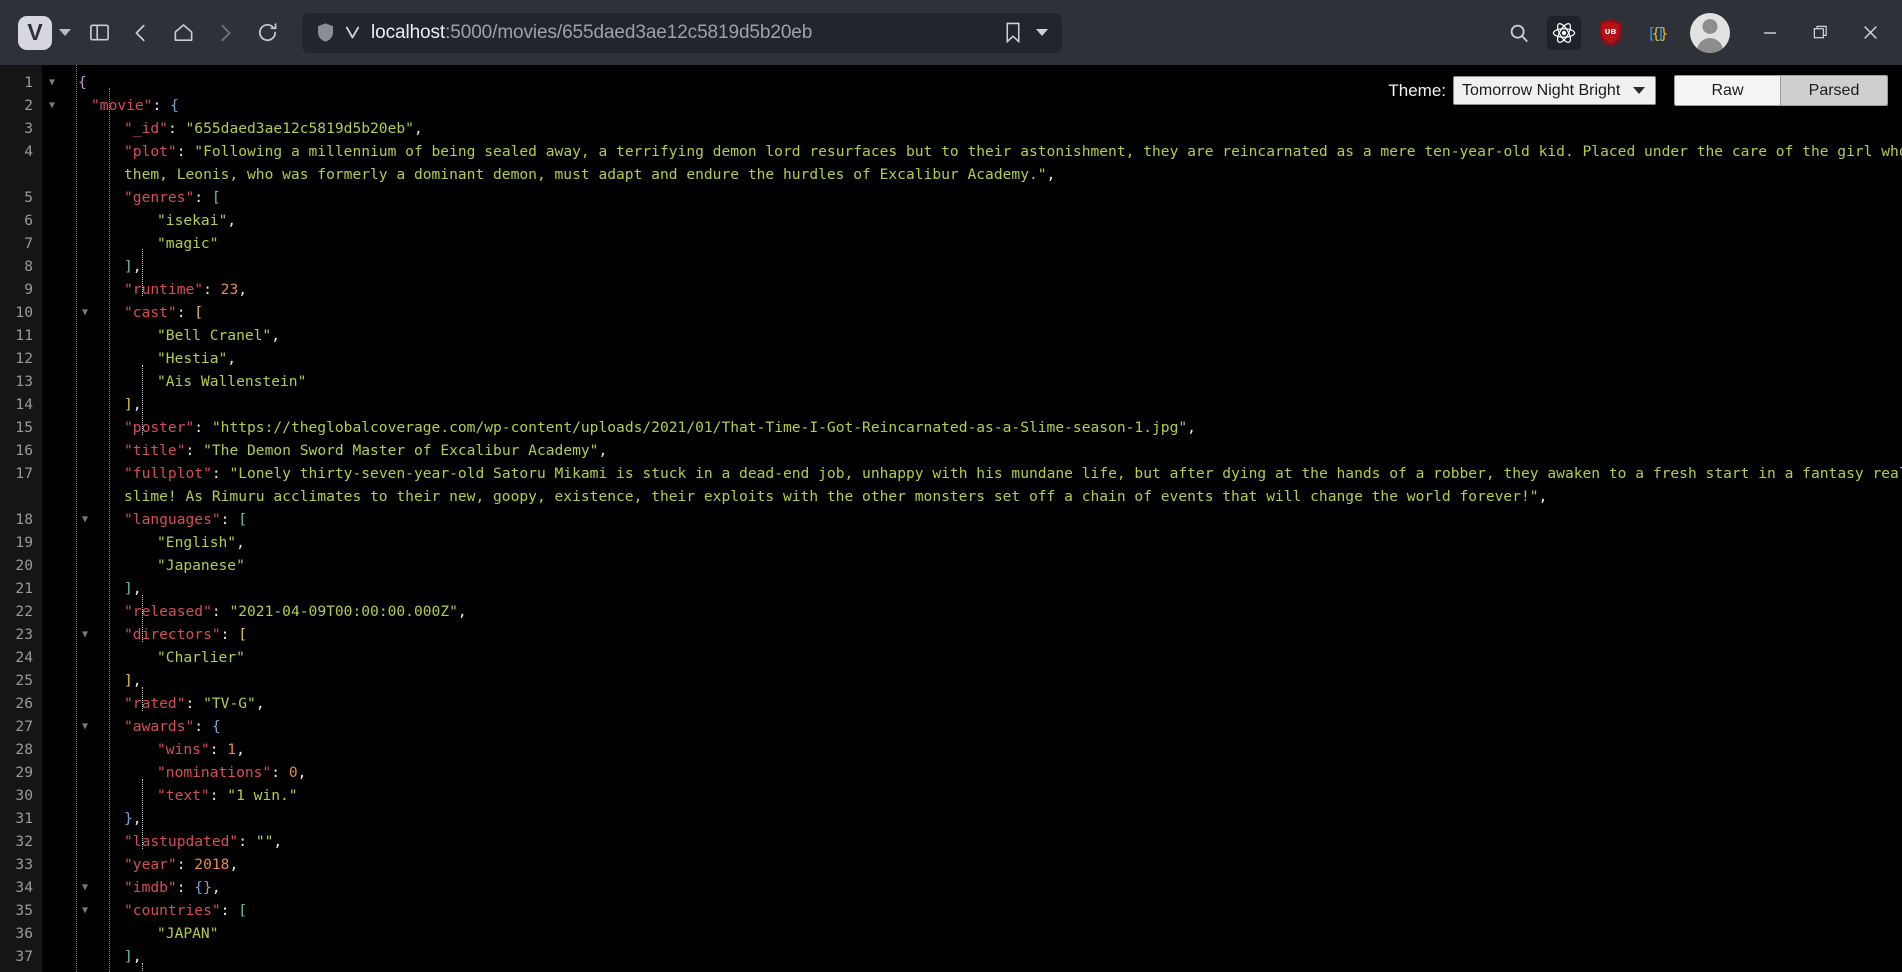 The width and height of the screenshot is (1902, 972). Describe the element at coordinates (1417, 90) in the screenshot. I see `theme-label: Theme:` at that location.